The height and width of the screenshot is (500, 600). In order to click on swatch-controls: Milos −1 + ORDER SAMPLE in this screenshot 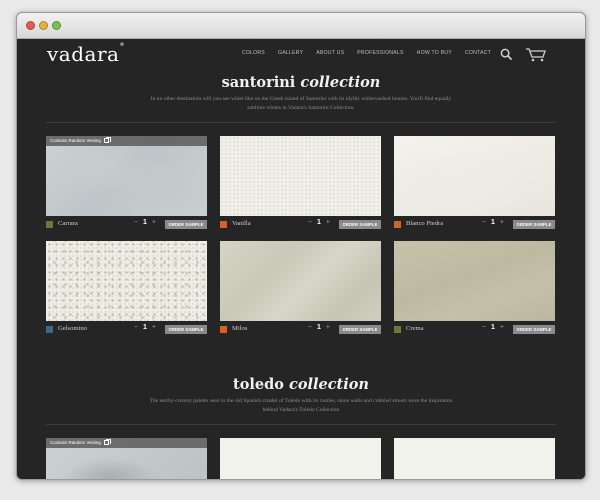, I will do `click(300, 330)`.